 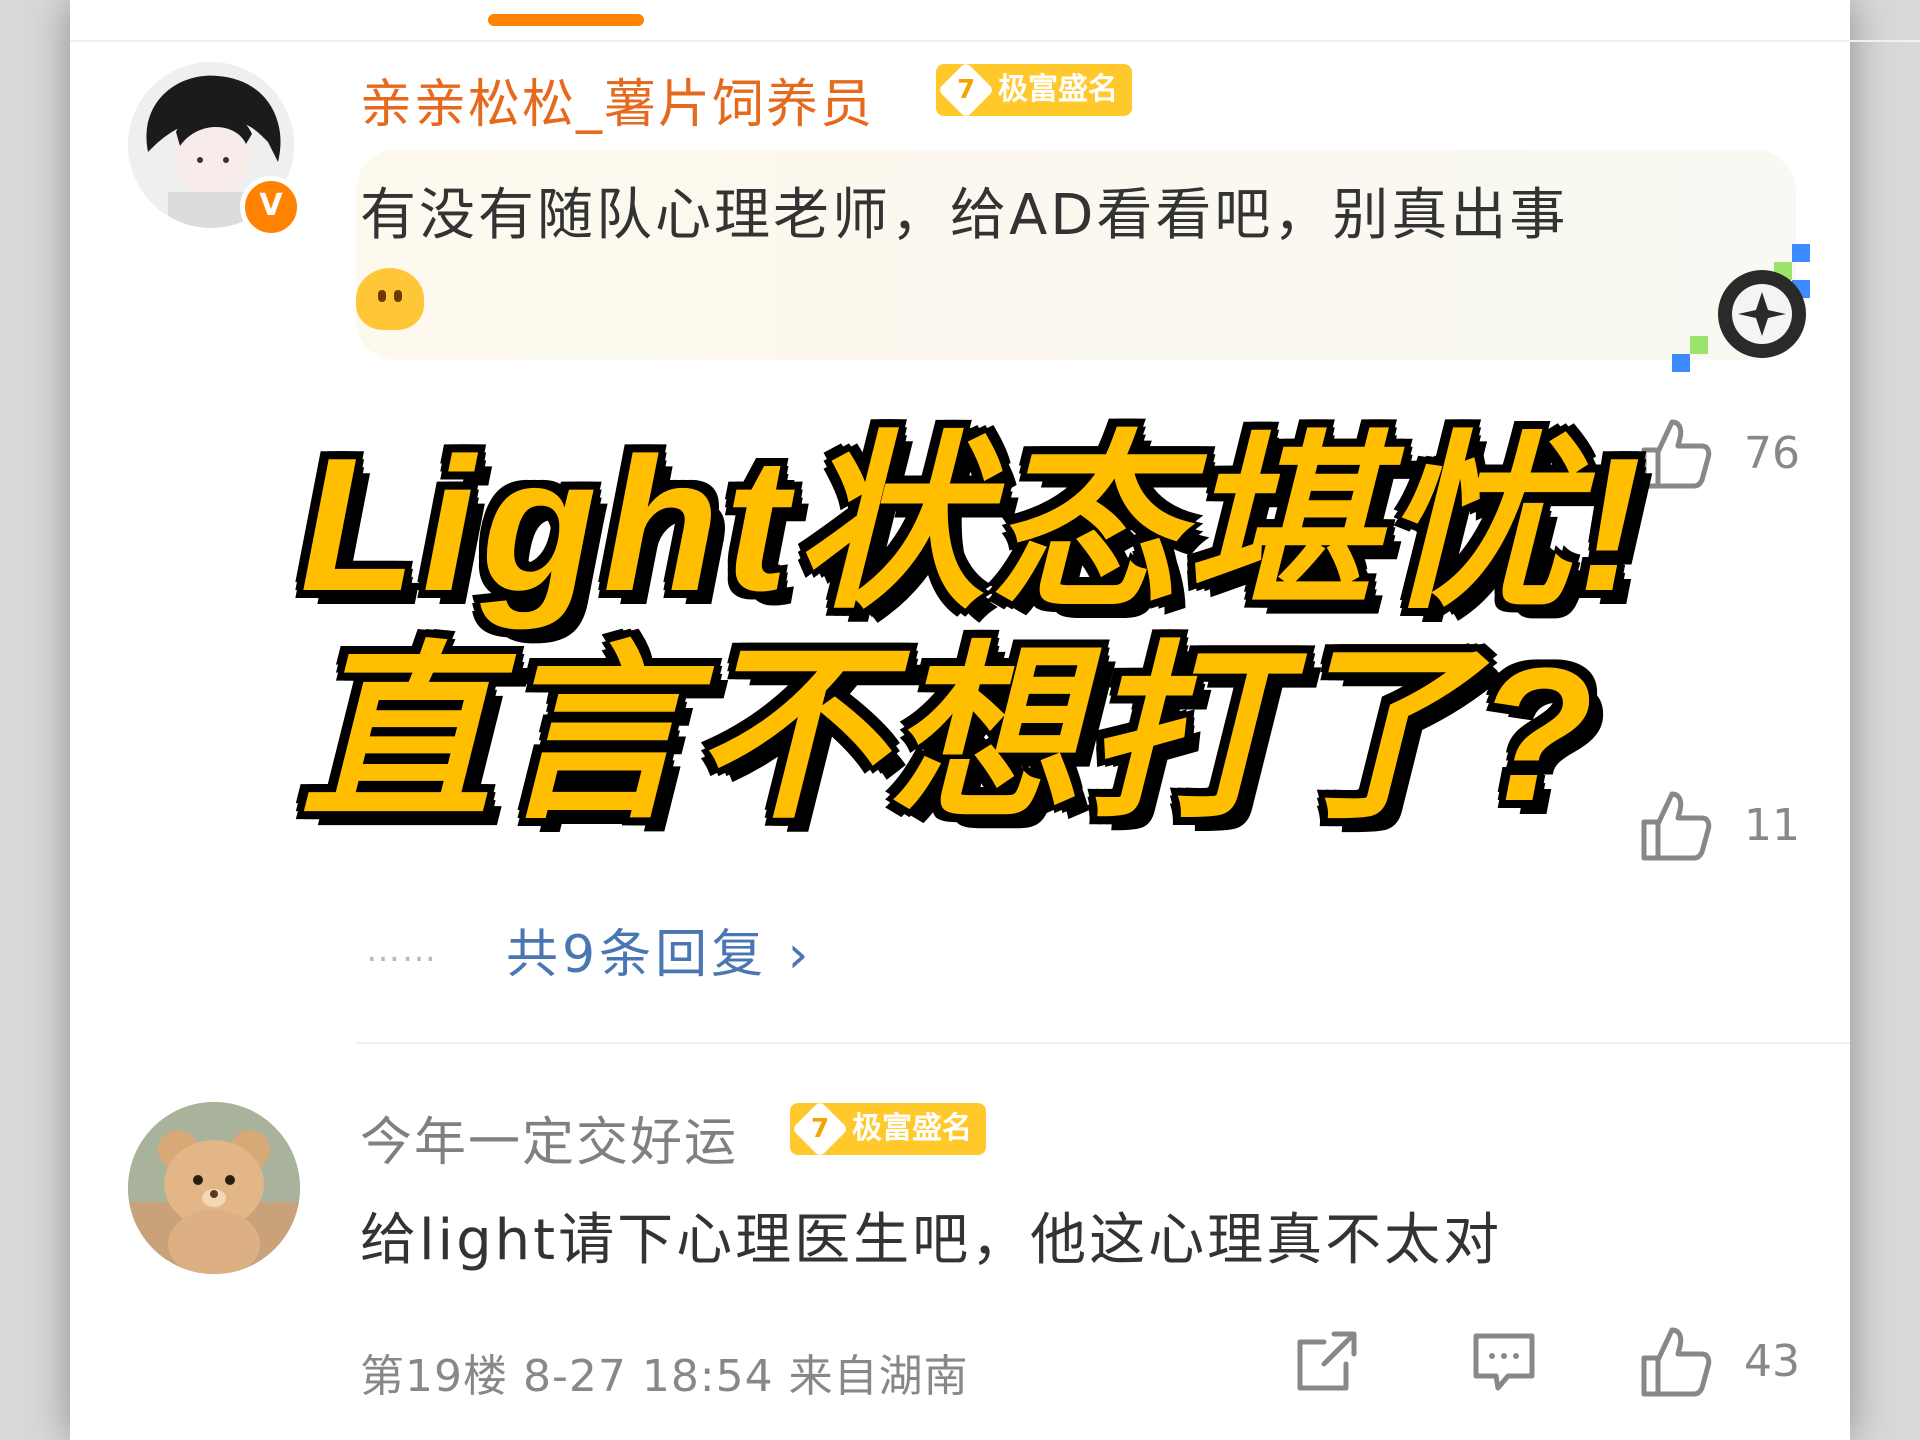 I want to click on melting-face-emoji-icon, so click(x=390, y=299).